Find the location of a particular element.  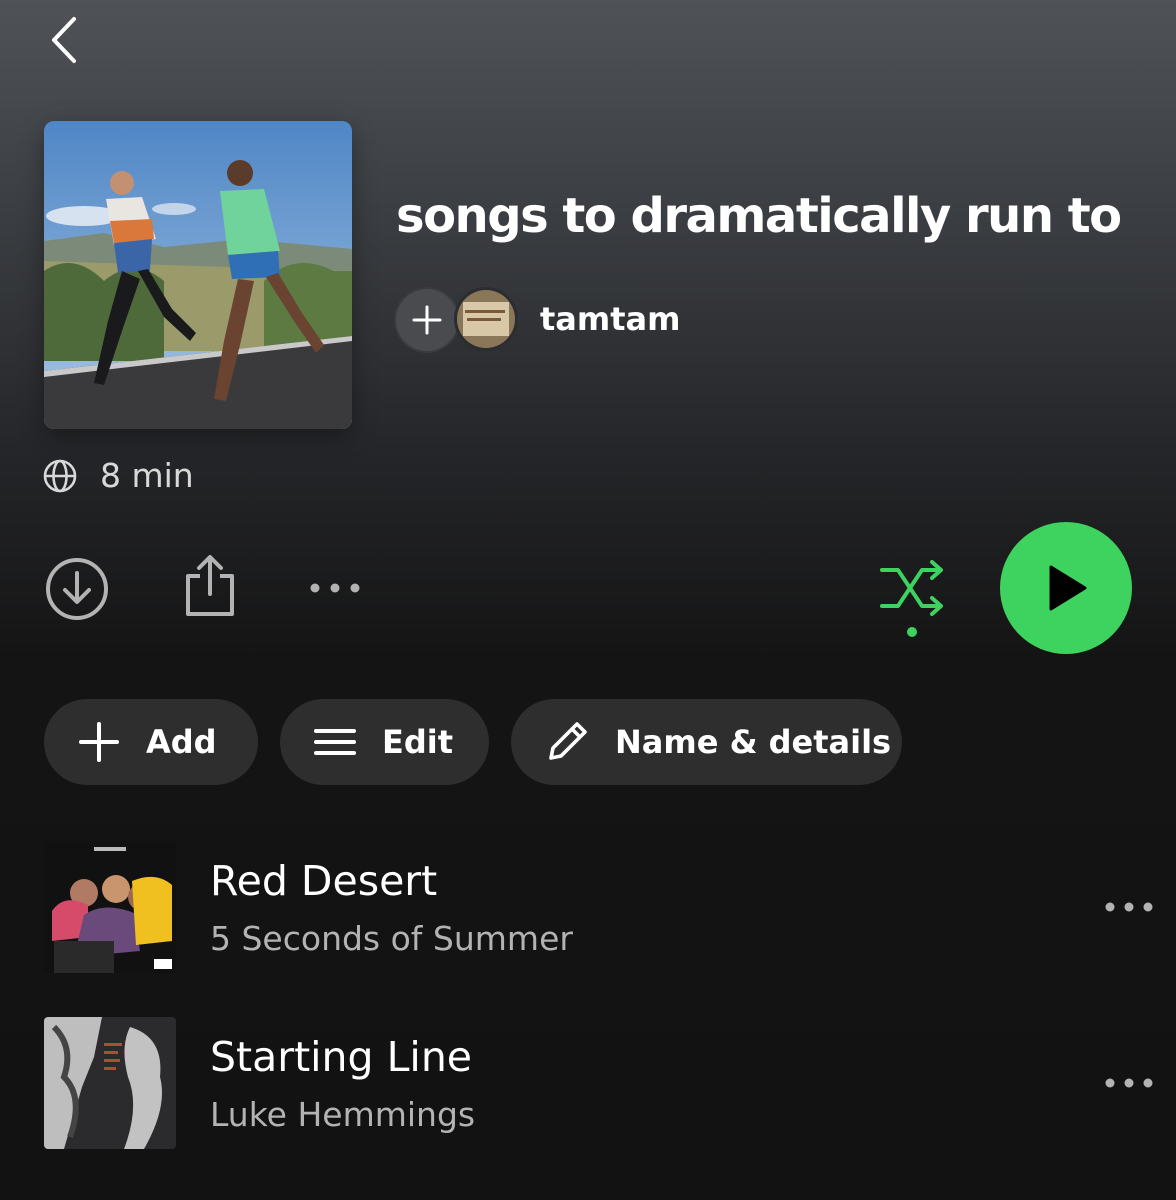

owner-name: tamtam is located at coordinates (610, 319).